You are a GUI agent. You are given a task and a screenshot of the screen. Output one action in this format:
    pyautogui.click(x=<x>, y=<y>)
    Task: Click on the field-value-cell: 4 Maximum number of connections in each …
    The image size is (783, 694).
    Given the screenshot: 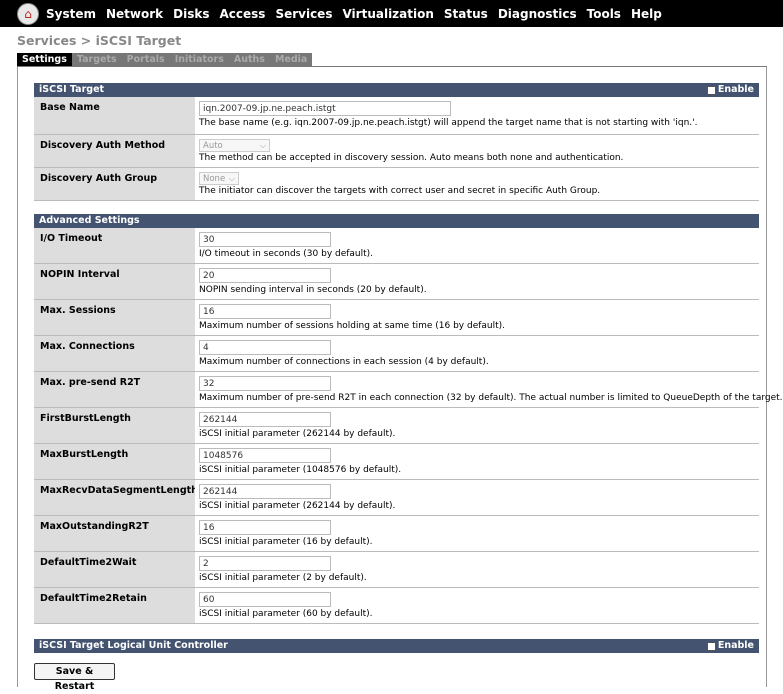 What is the action you would take?
    pyautogui.click(x=477, y=353)
    